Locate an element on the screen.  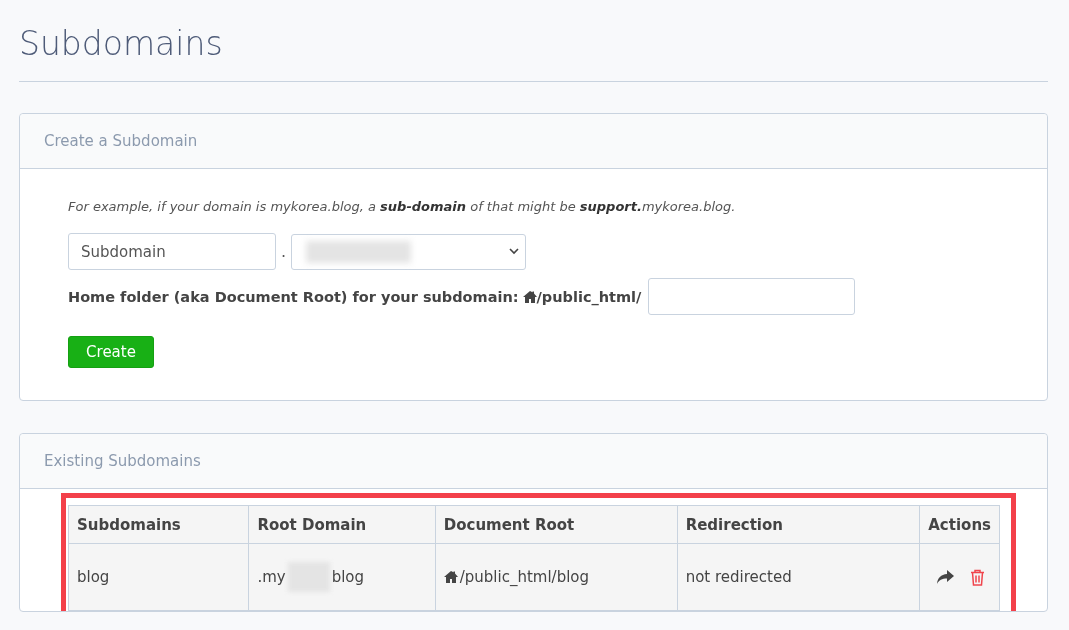
example-text: For example, if your domain is mykorea.blog, a sub-domain of that might be support.mykorea.blog. is located at coordinates (402, 206).